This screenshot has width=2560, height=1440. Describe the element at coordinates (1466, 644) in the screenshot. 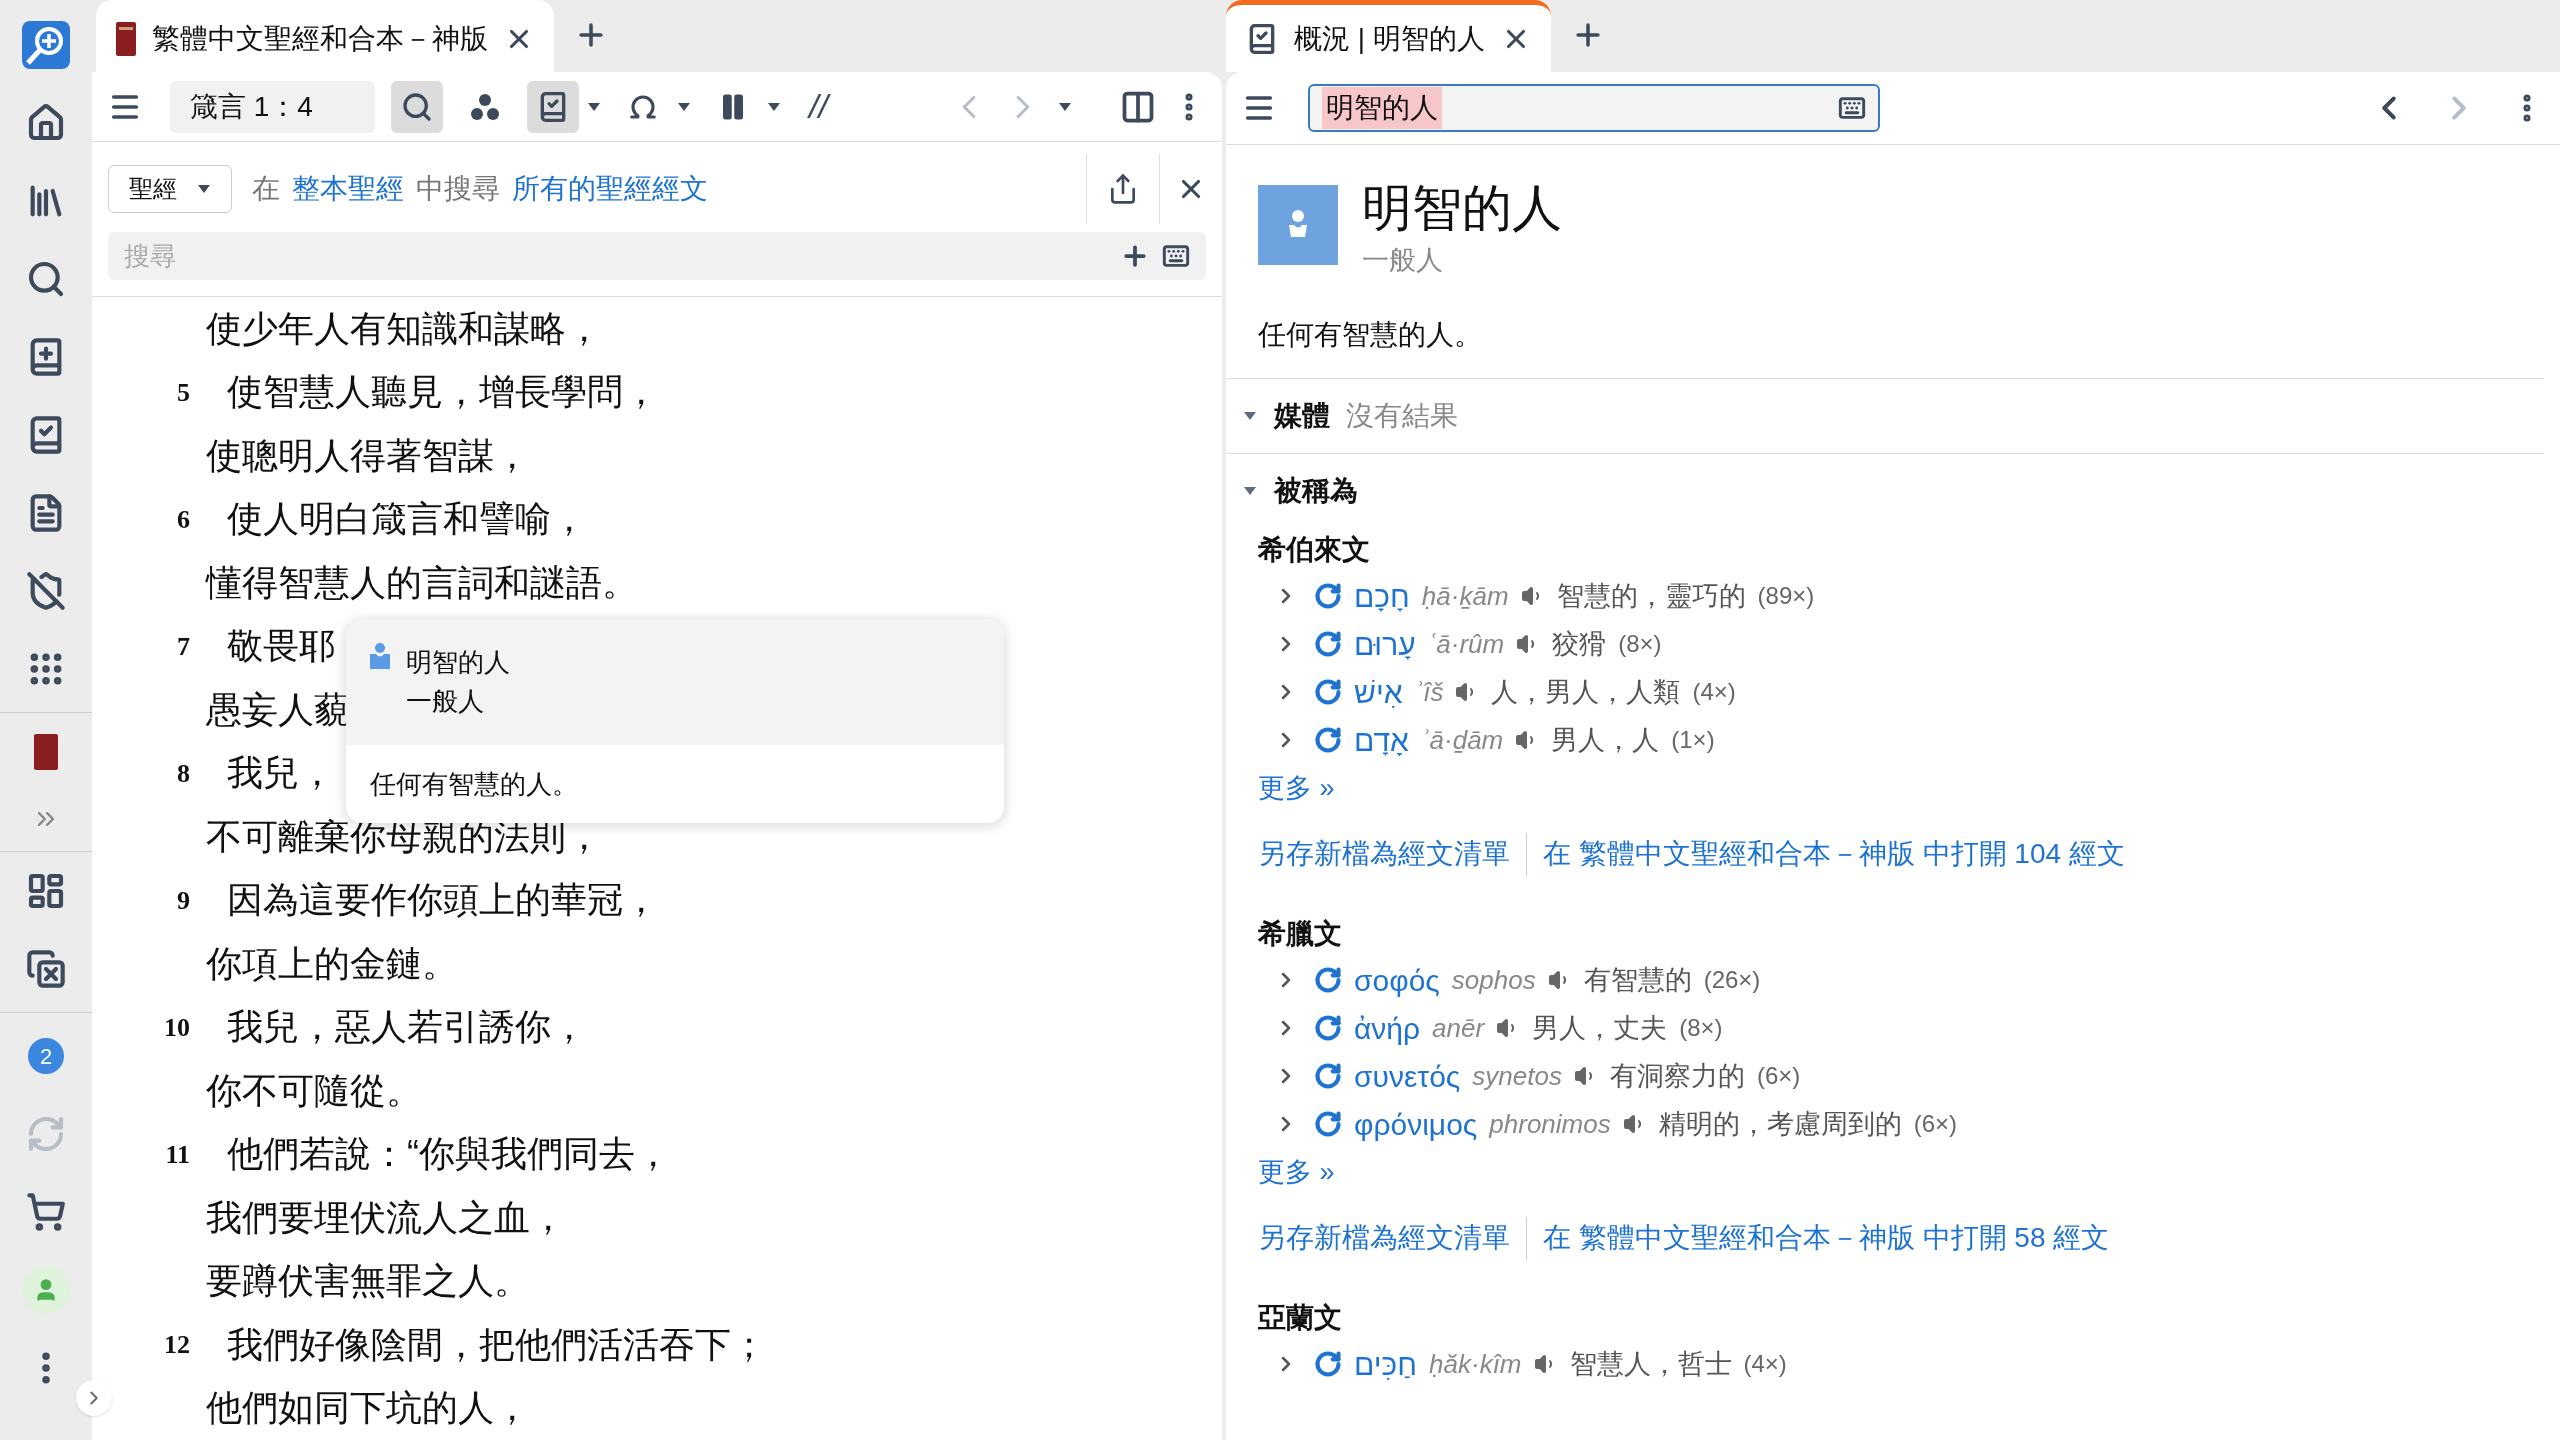

I see `transliteration: ʿā·rûm` at that location.